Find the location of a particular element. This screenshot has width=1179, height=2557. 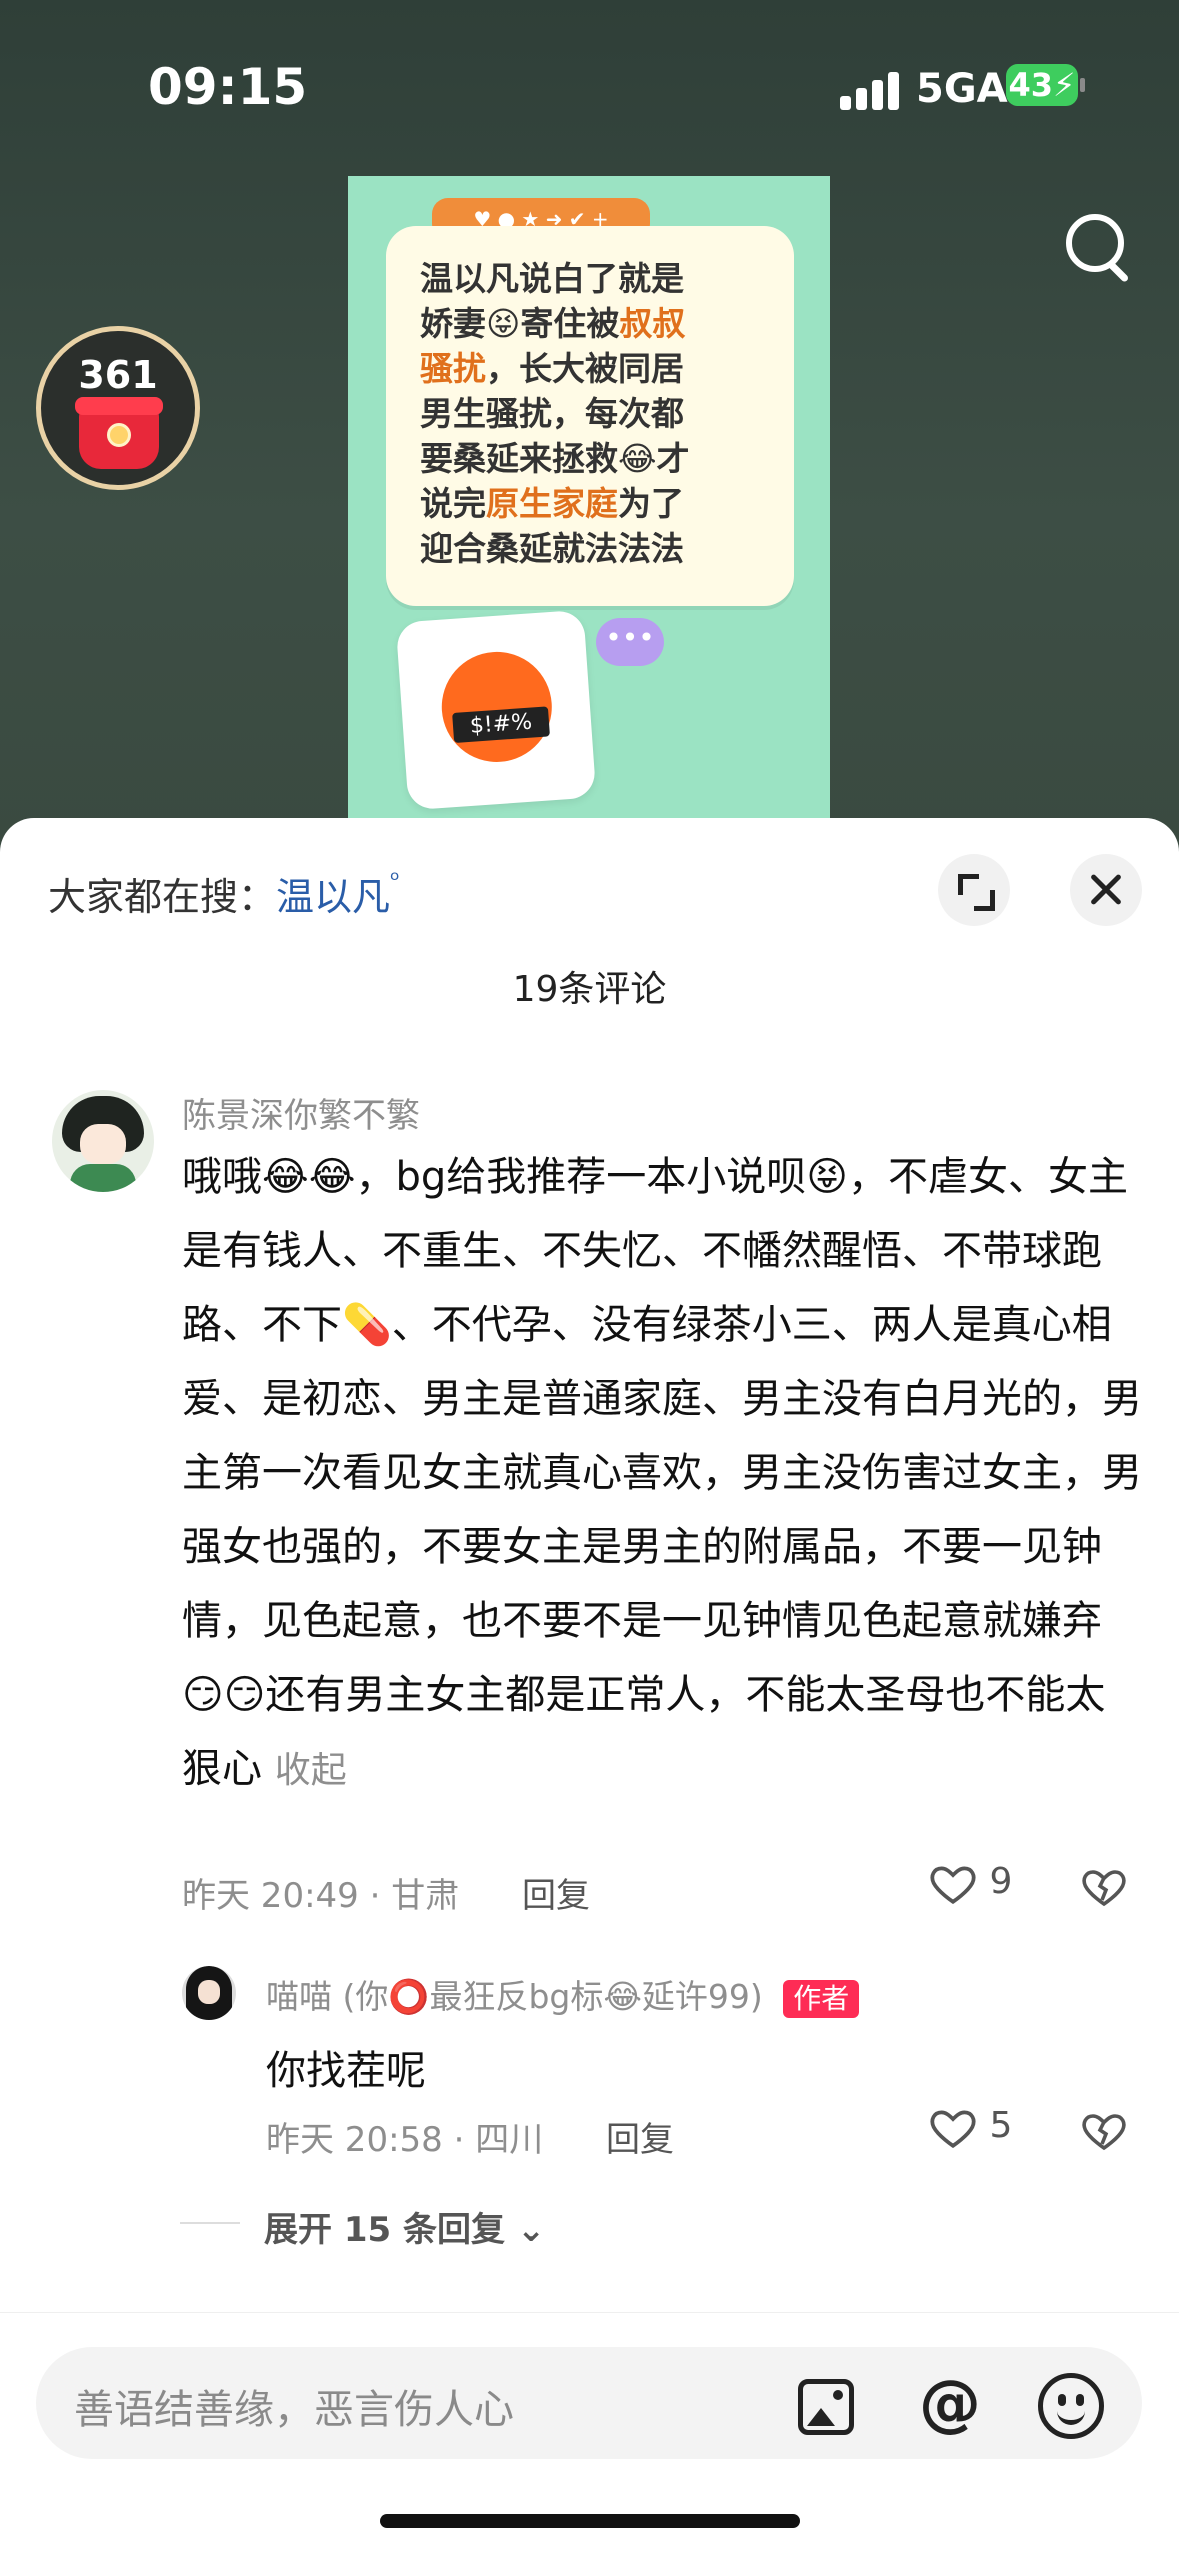

battery-icon: 43⚡ is located at coordinates (1042, 85).